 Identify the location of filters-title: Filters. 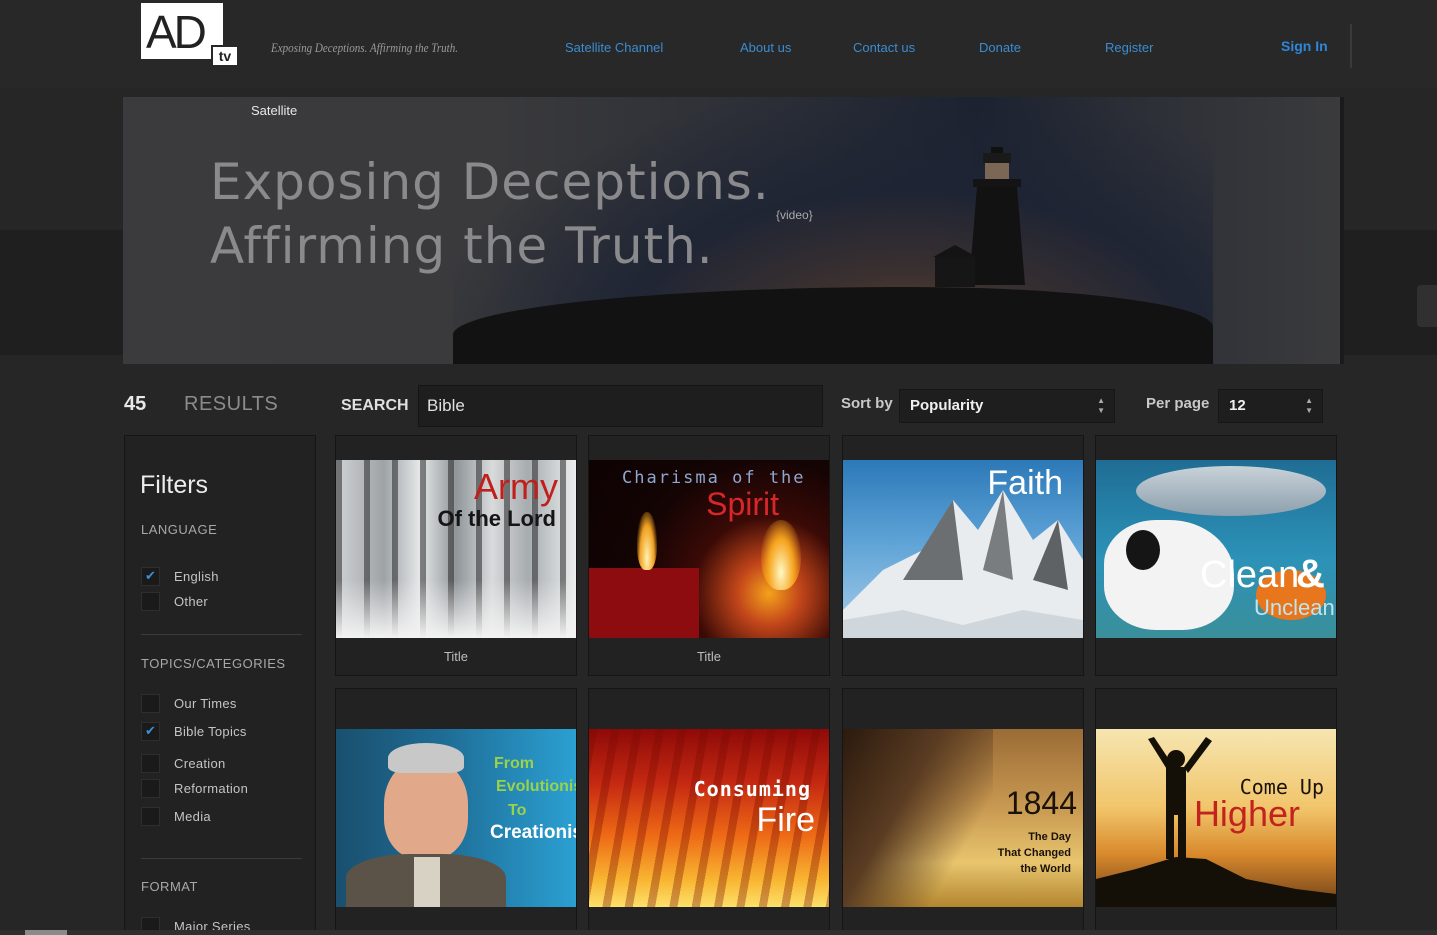
(174, 485).